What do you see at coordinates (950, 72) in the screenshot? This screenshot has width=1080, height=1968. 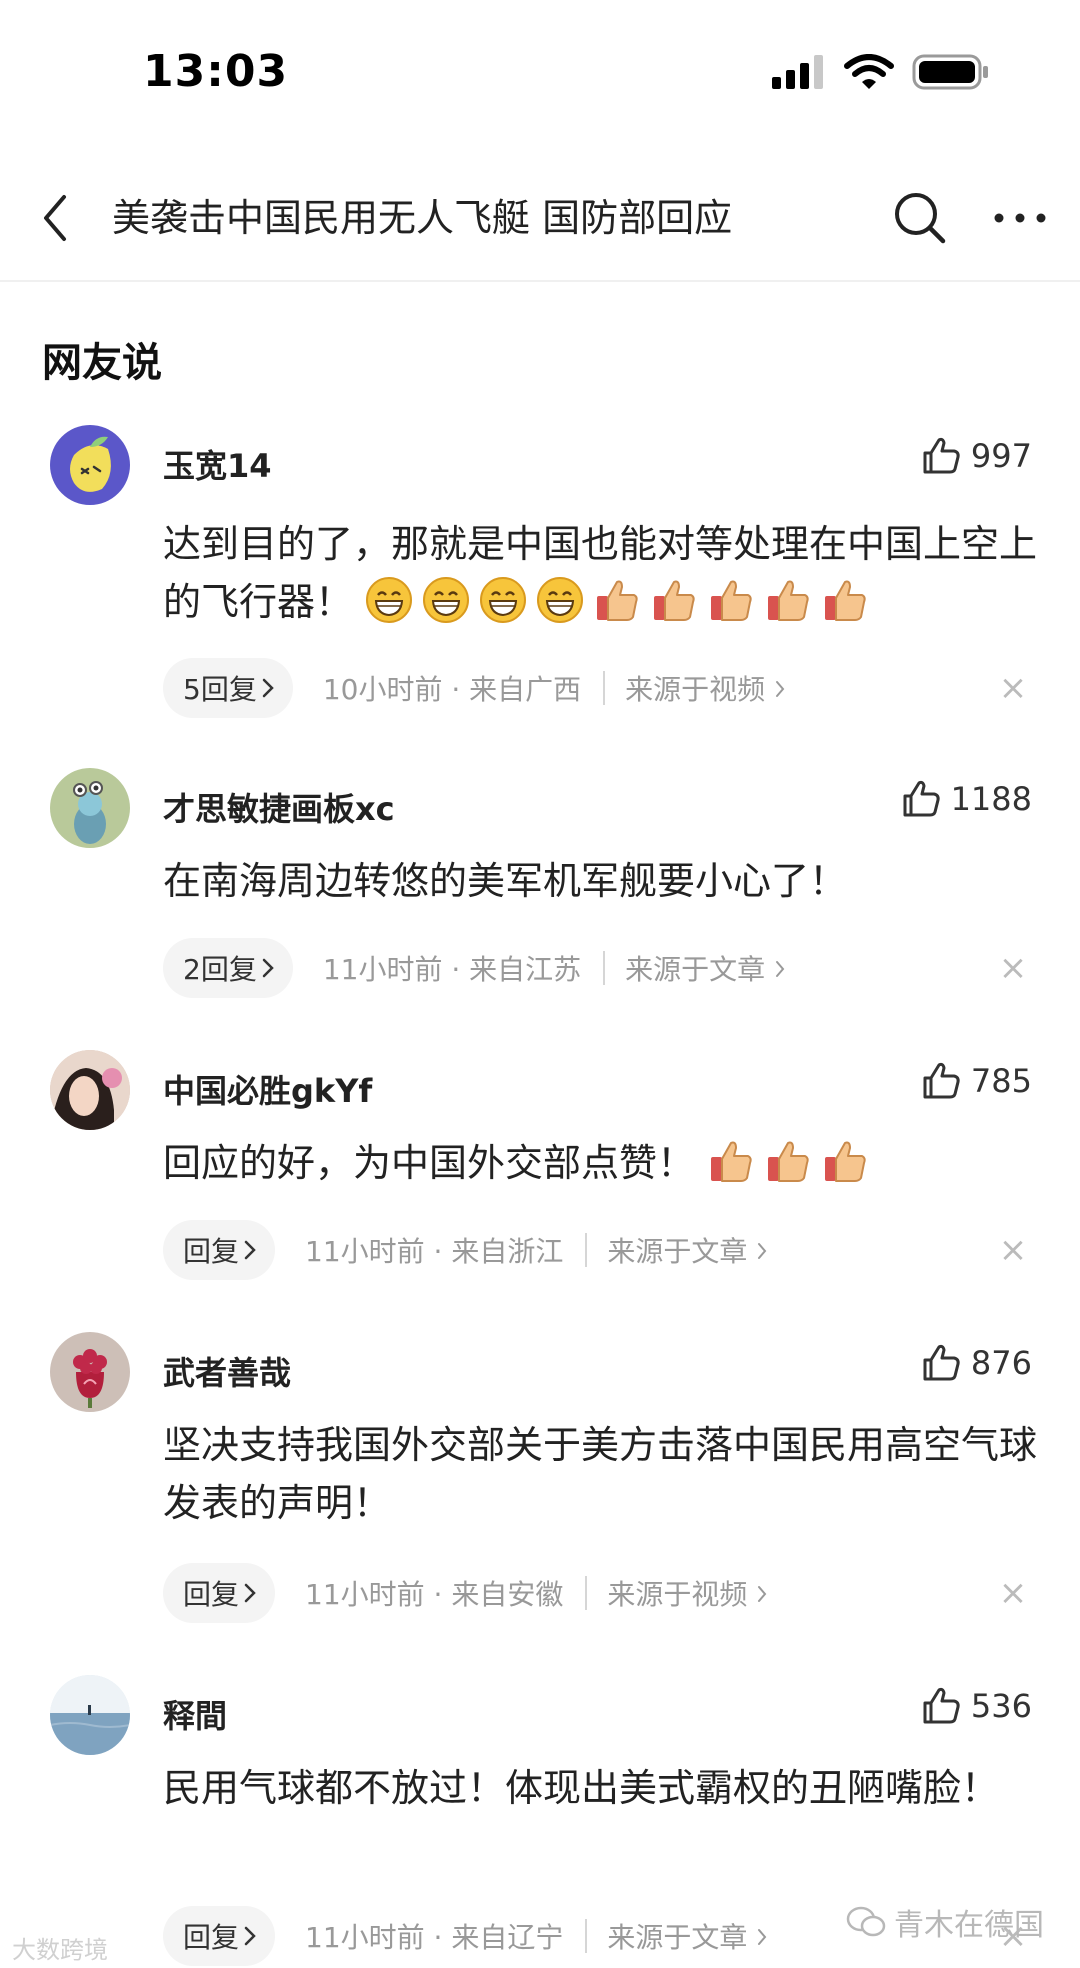 I see `battery-icon` at bounding box center [950, 72].